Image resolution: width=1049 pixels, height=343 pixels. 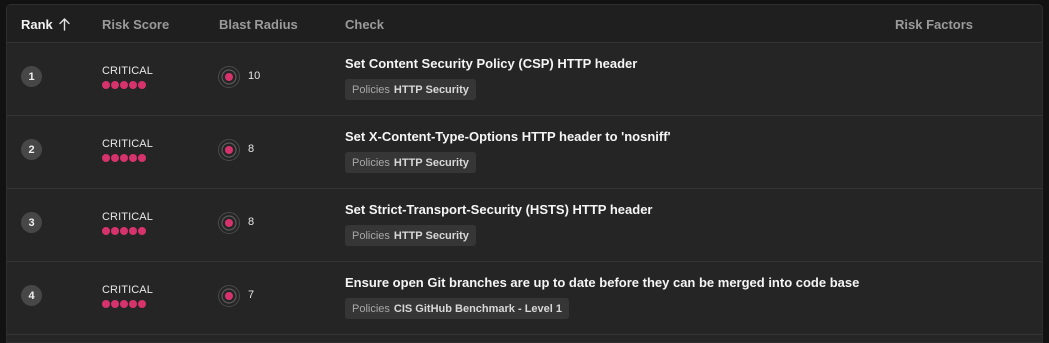 What do you see at coordinates (31, 76) in the screenshot?
I see `rank-badge: 1` at bounding box center [31, 76].